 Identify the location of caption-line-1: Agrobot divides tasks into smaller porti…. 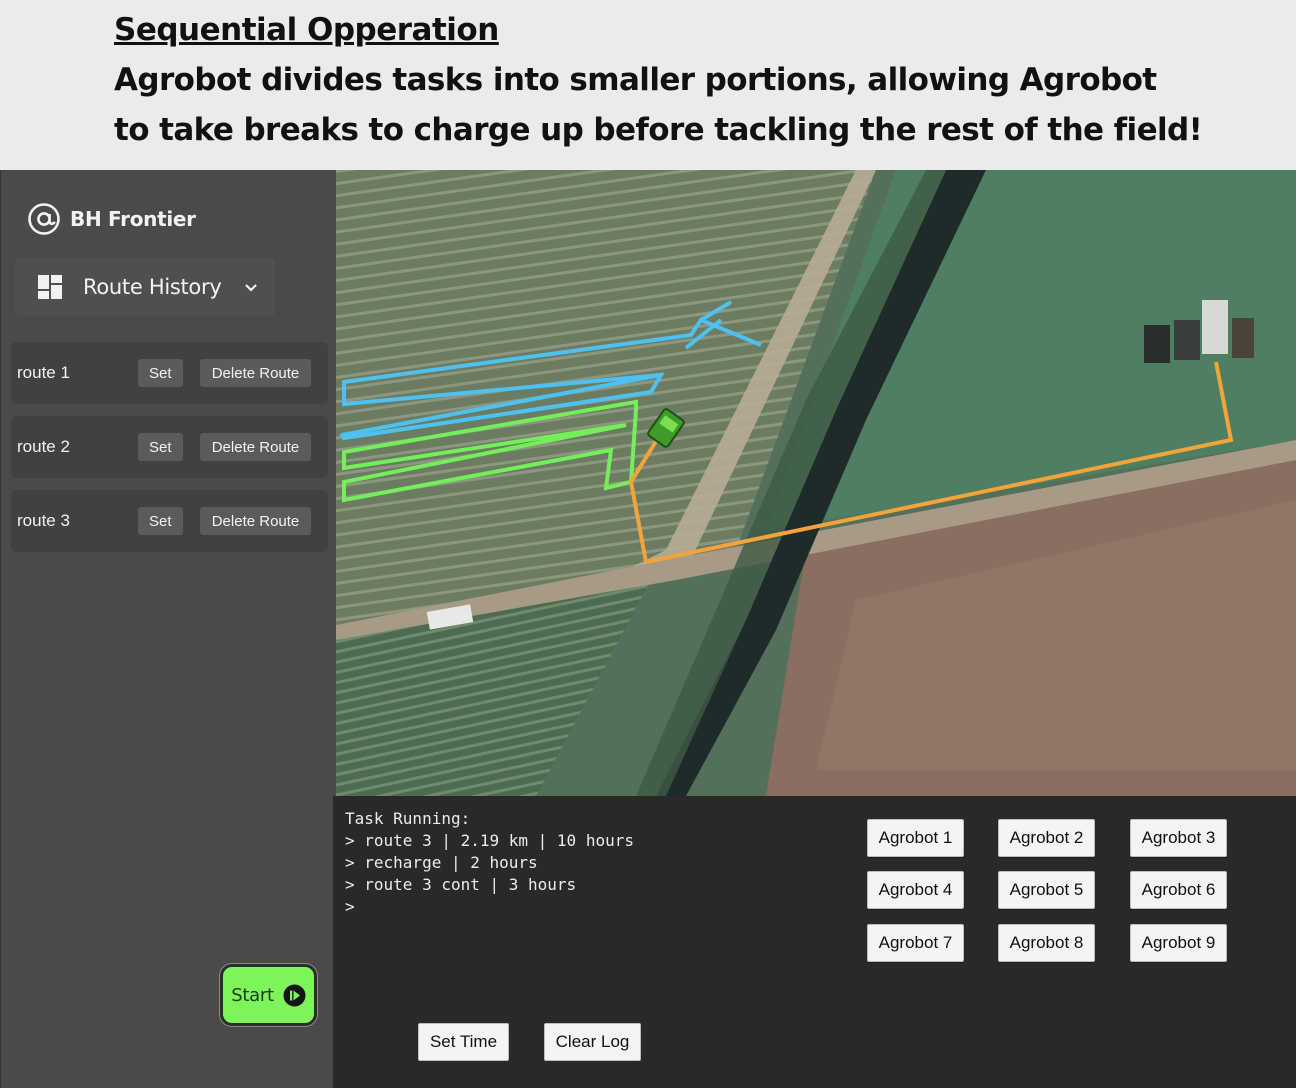
(635, 80).